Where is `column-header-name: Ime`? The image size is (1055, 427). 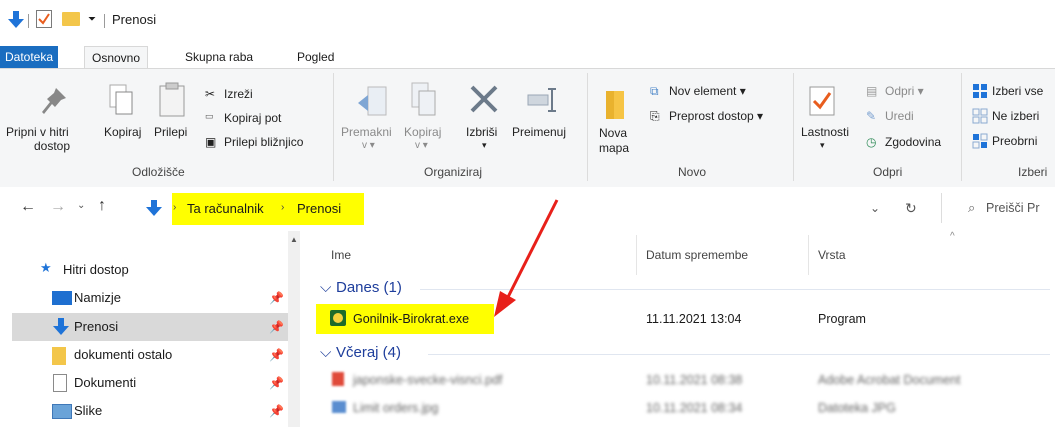
column-header-name: Ime is located at coordinates (341, 255).